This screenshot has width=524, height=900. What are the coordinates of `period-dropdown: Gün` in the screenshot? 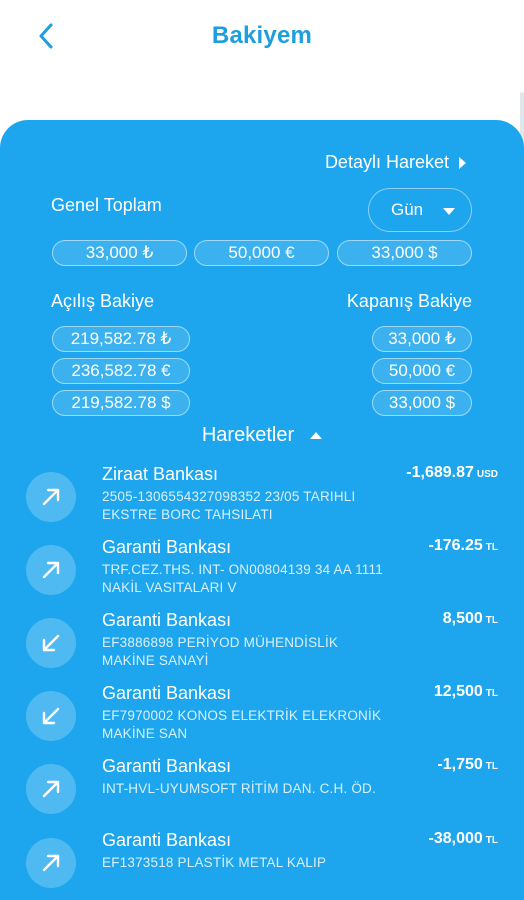 It's located at (420, 210).